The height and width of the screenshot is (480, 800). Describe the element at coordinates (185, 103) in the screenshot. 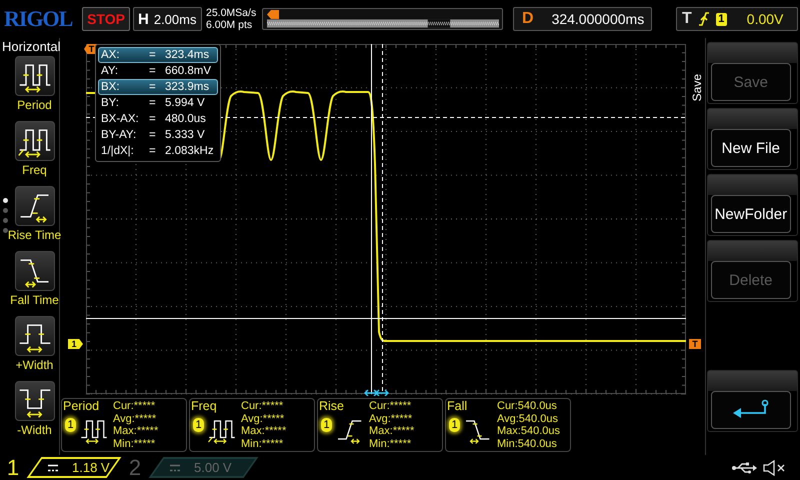

I see `readout-value: 5.994 V` at that location.